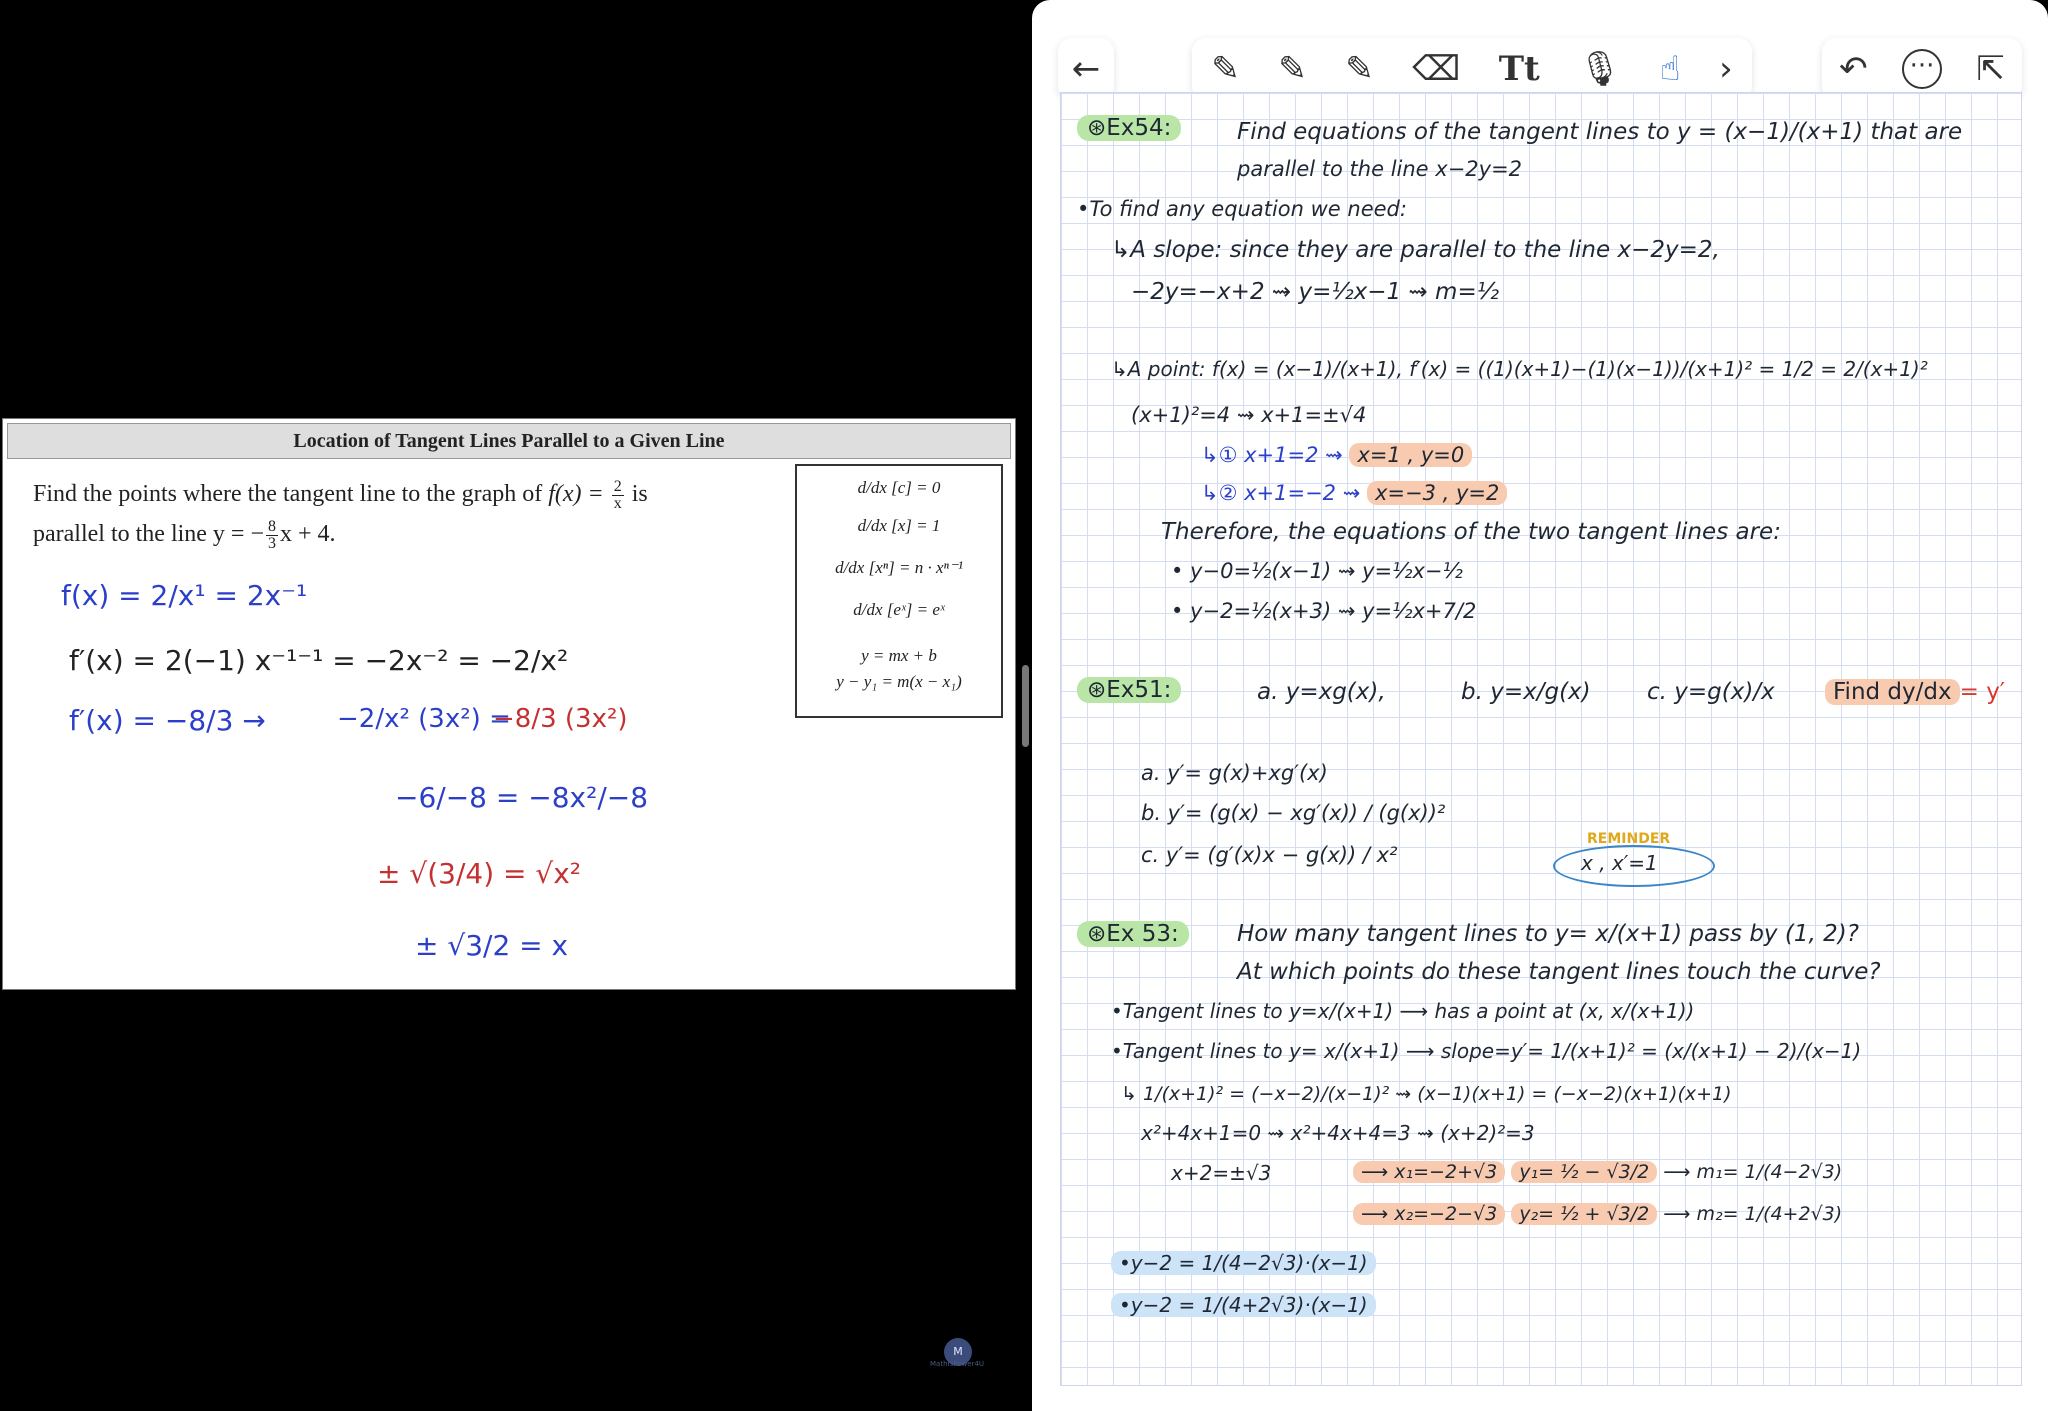 This screenshot has height=1411, width=2048. What do you see at coordinates (1269, 855) in the screenshot?
I see `ex51-answer-c: c. y′= (g′(x)x − g(x)) / x²` at bounding box center [1269, 855].